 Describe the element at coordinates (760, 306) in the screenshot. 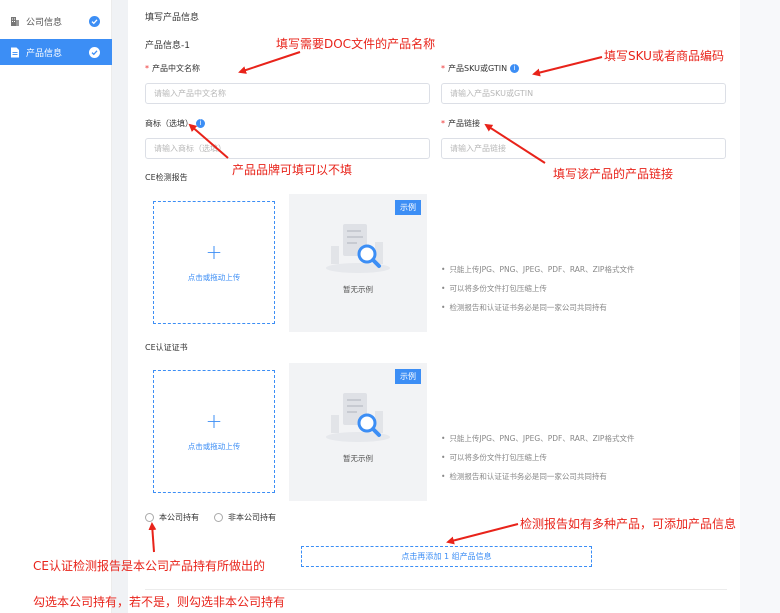

I see `right-margin` at that location.